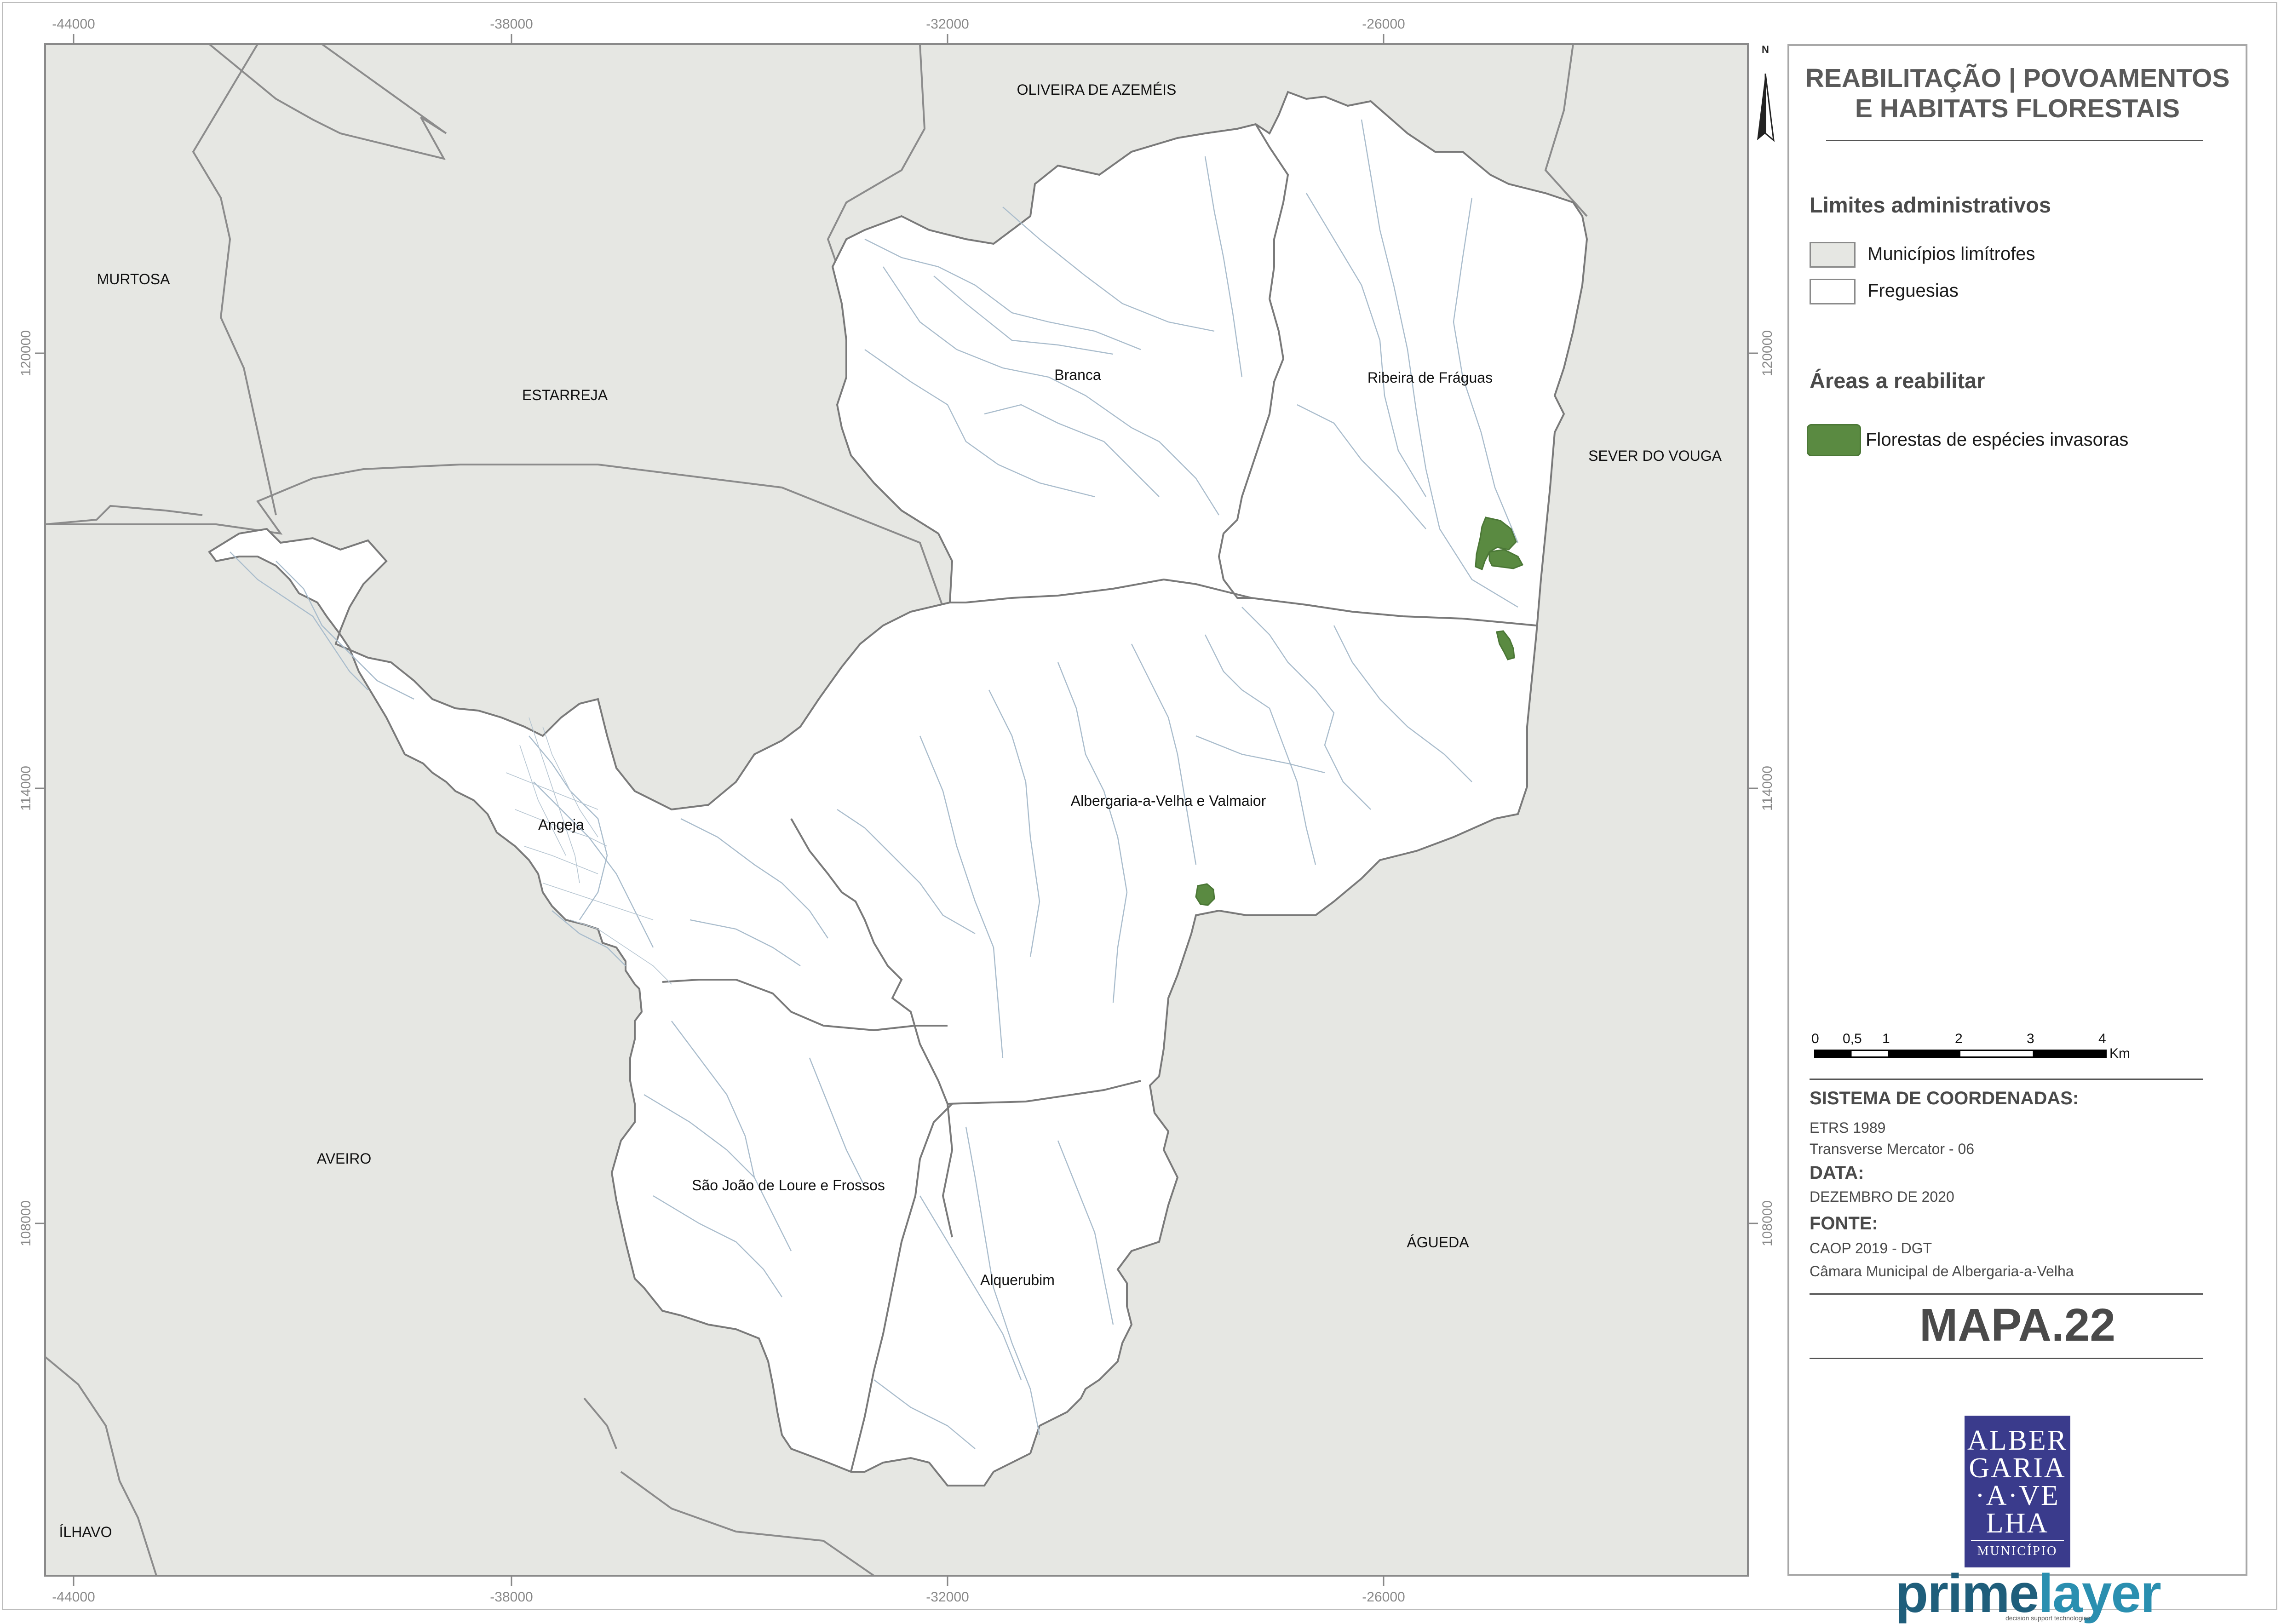 The height and width of the screenshot is (1624, 2281). What do you see at coordinates (1837, 1173) in the screenshot?
I see `date-heading: DATA:` at bounding box center [1837, 1173].